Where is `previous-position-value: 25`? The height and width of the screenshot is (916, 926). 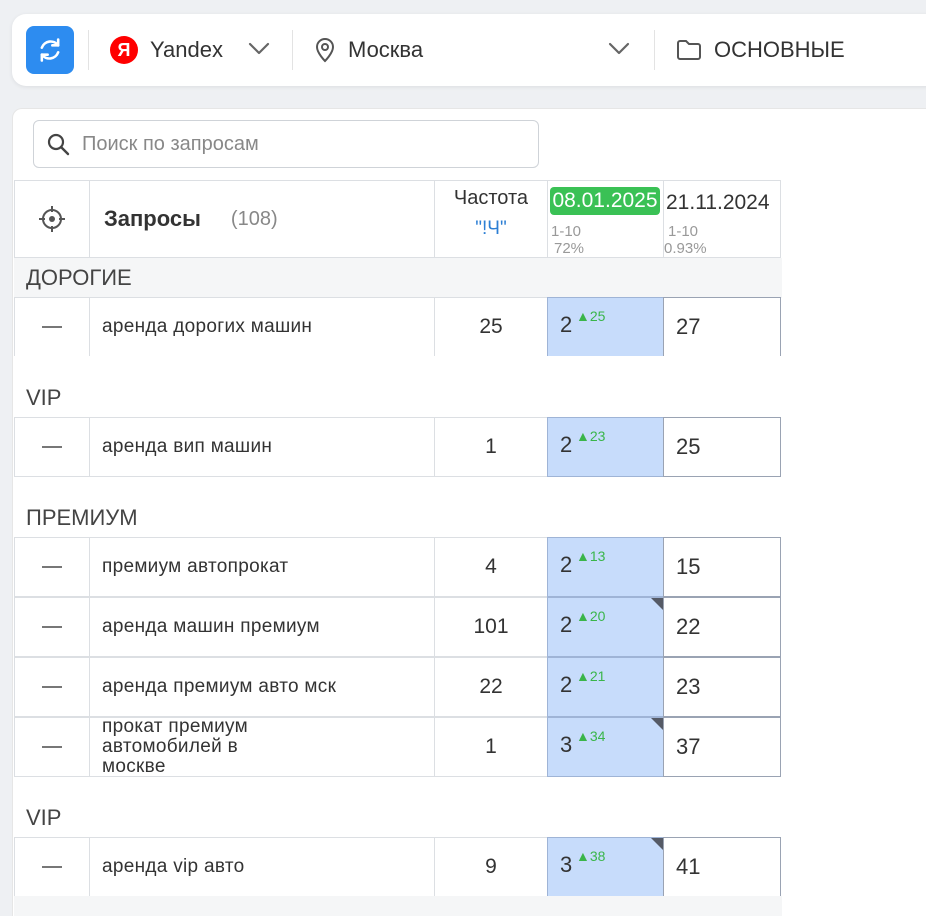
previous-position-value: 25 is located at coordinates (688, 446).